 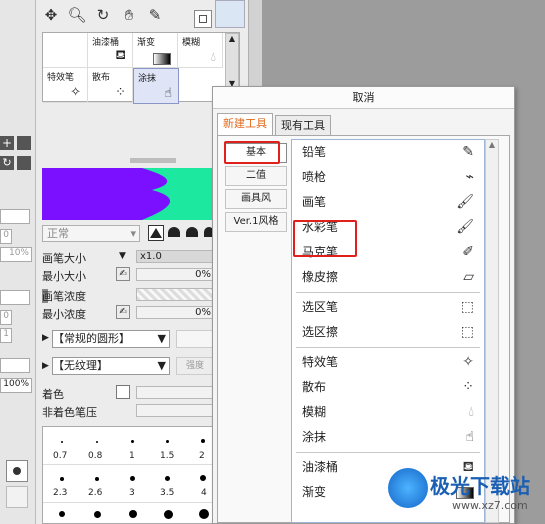 What do you see at coordinates (320, 307) in the screenshot?
I see `list-item-label: 选区笔` at bounding box center [320, 307].